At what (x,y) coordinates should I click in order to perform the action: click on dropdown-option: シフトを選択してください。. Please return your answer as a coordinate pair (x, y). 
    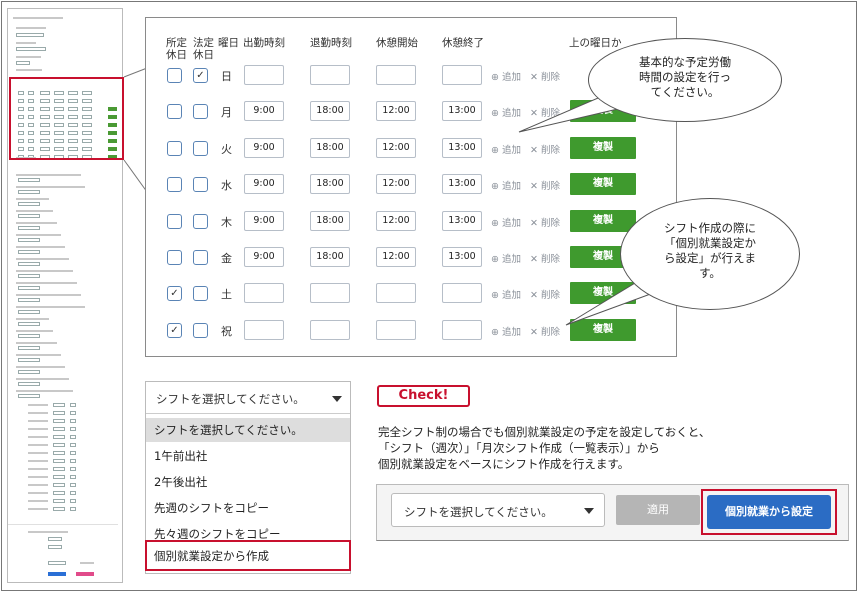
    Looking at the image, I should click on (248, 430).